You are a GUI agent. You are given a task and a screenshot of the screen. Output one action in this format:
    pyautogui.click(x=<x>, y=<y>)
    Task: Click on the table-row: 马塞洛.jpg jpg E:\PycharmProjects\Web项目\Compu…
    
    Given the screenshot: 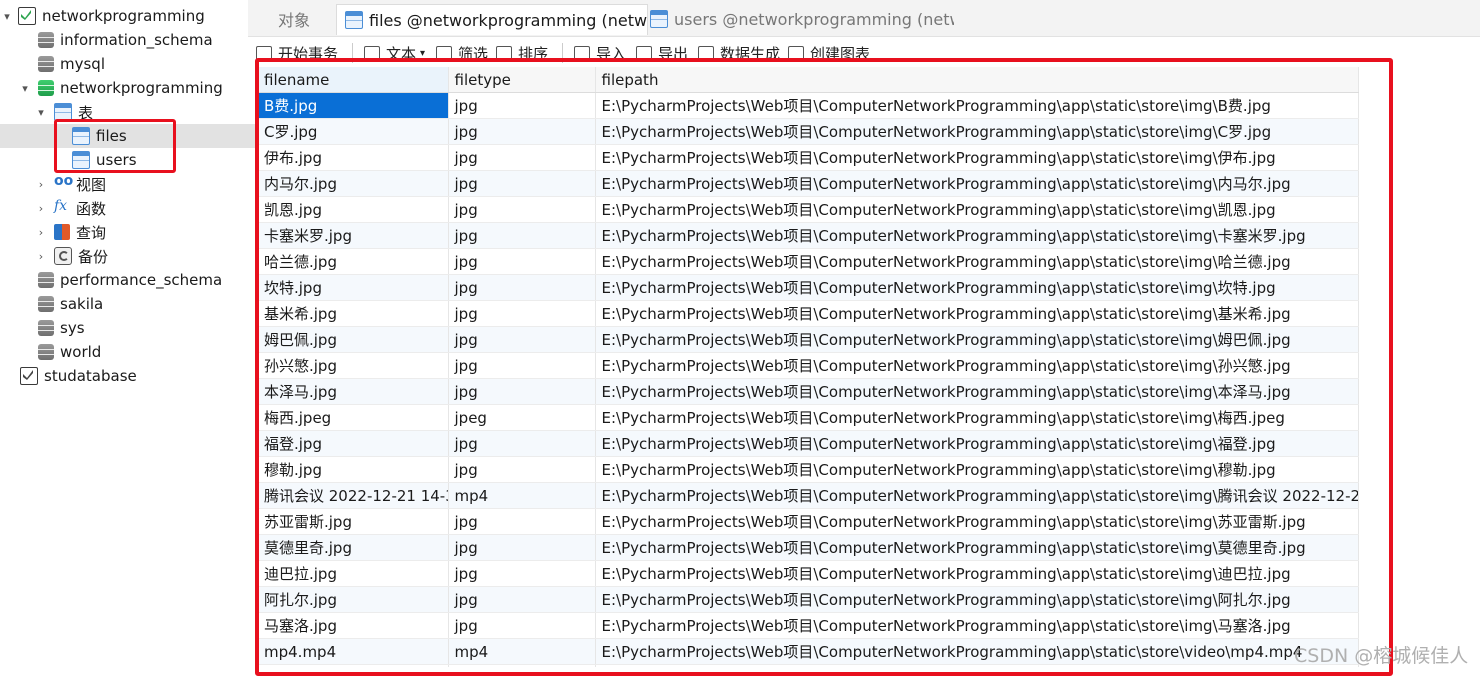 What is the action you would take?
    pyautogui.click(x=808, y=625)
    